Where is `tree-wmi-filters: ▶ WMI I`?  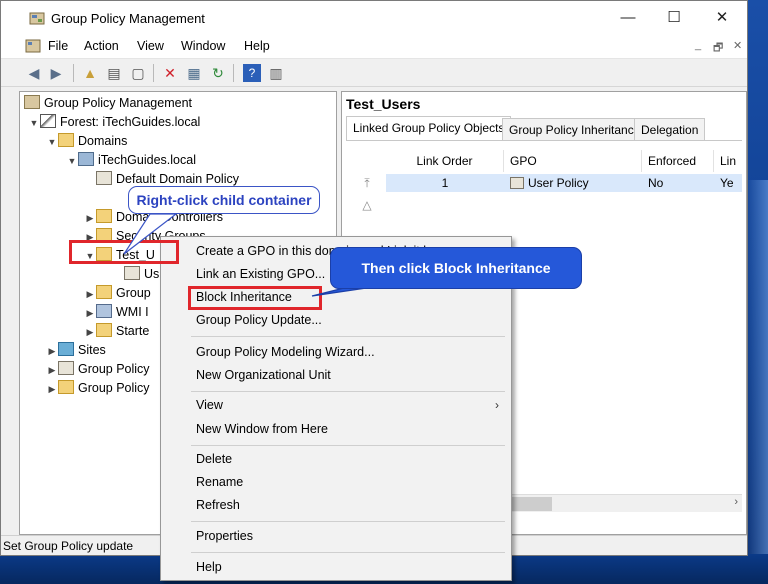
tree-wmi-filters: ▶ WMI I is located at coordinates (116, 312).